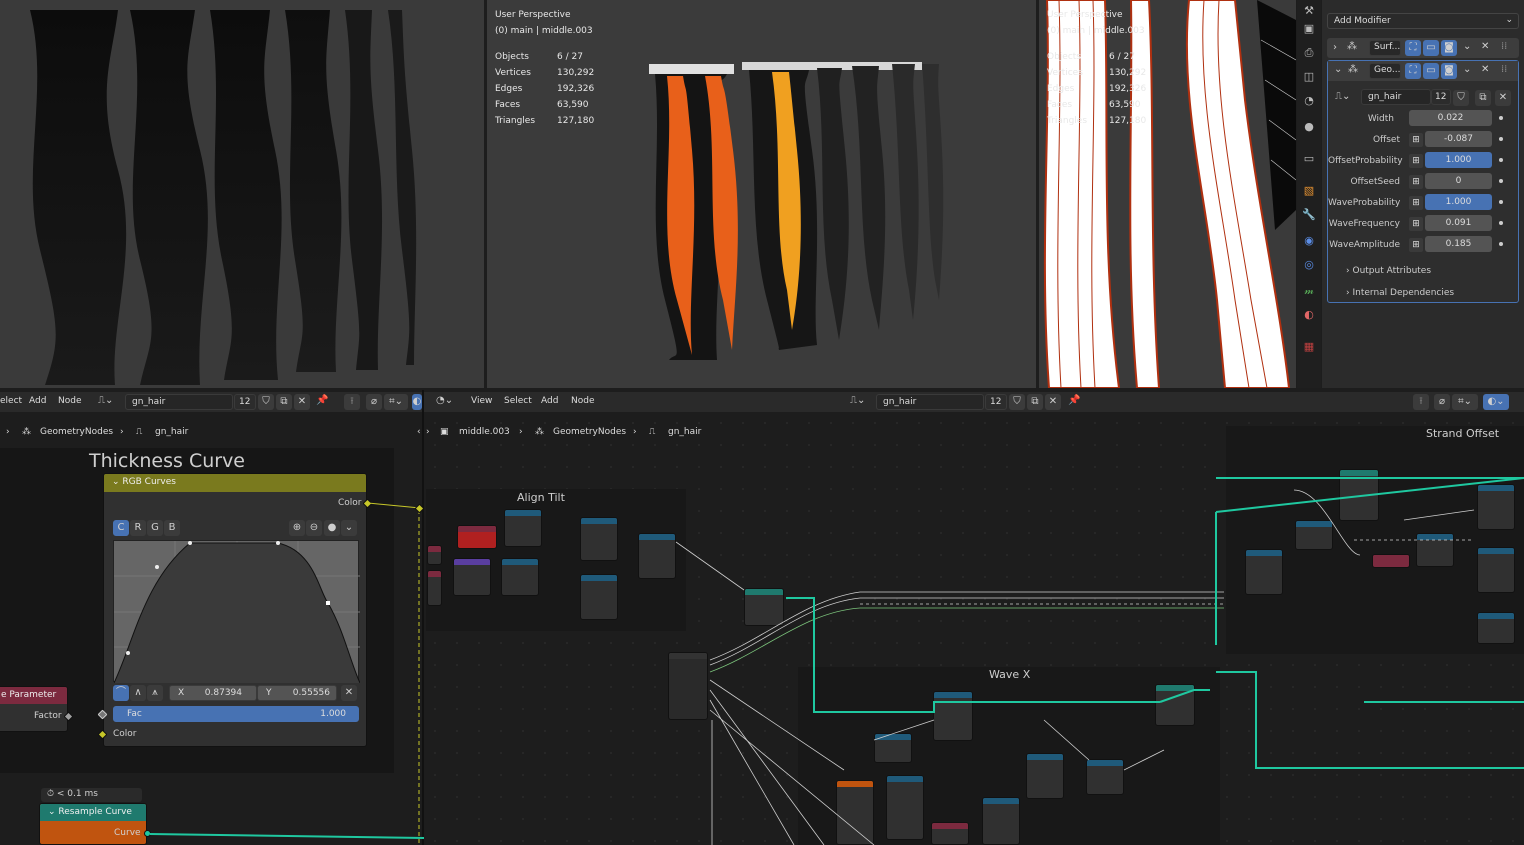 Image resolution: width=1524 pixels, height=845 pixels. I want to click on modifier-surface-deform: › ⁂ Surf... ⛶ ▭ ◙ ⌄ ✕ ⁞⁞, so click(1423, 48).